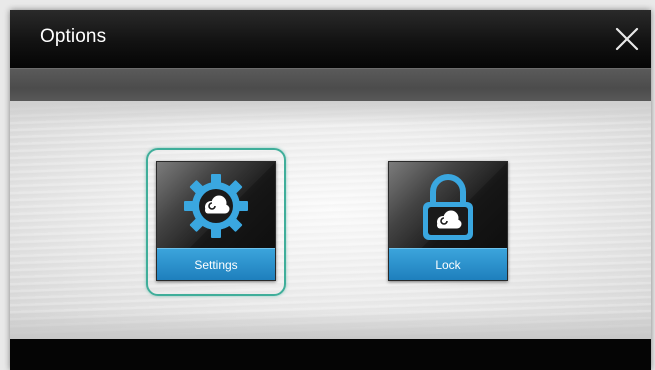 The height and width of the screenshot is (370, 655). I want to click on padlock-cloud-icon, so click(448, 207).